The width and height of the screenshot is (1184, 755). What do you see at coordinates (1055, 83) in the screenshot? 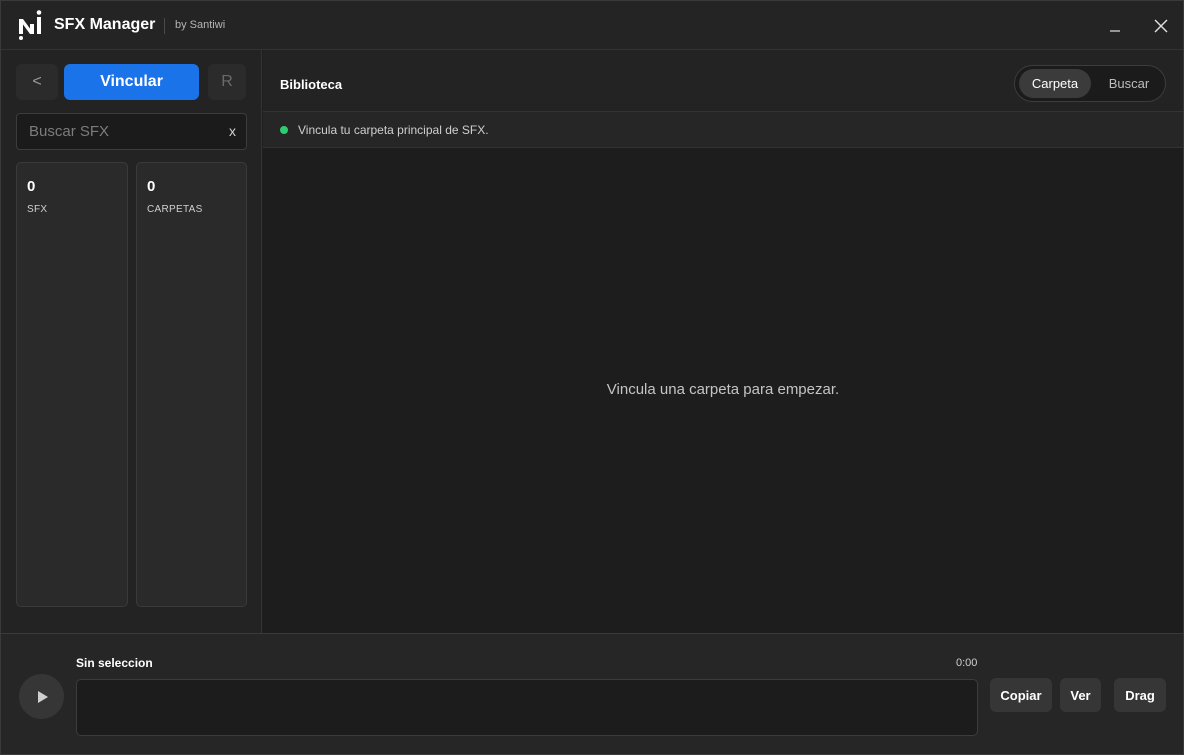
I see `tab-folder: Carpeta` at bounding box center [1055, 83].